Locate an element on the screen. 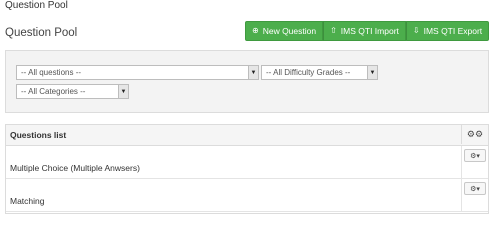 The width and height of the screenshot is (500, 240). ims-qti-import-button: ⇧ IMS QTI Import is located at coordinates (364, 31).